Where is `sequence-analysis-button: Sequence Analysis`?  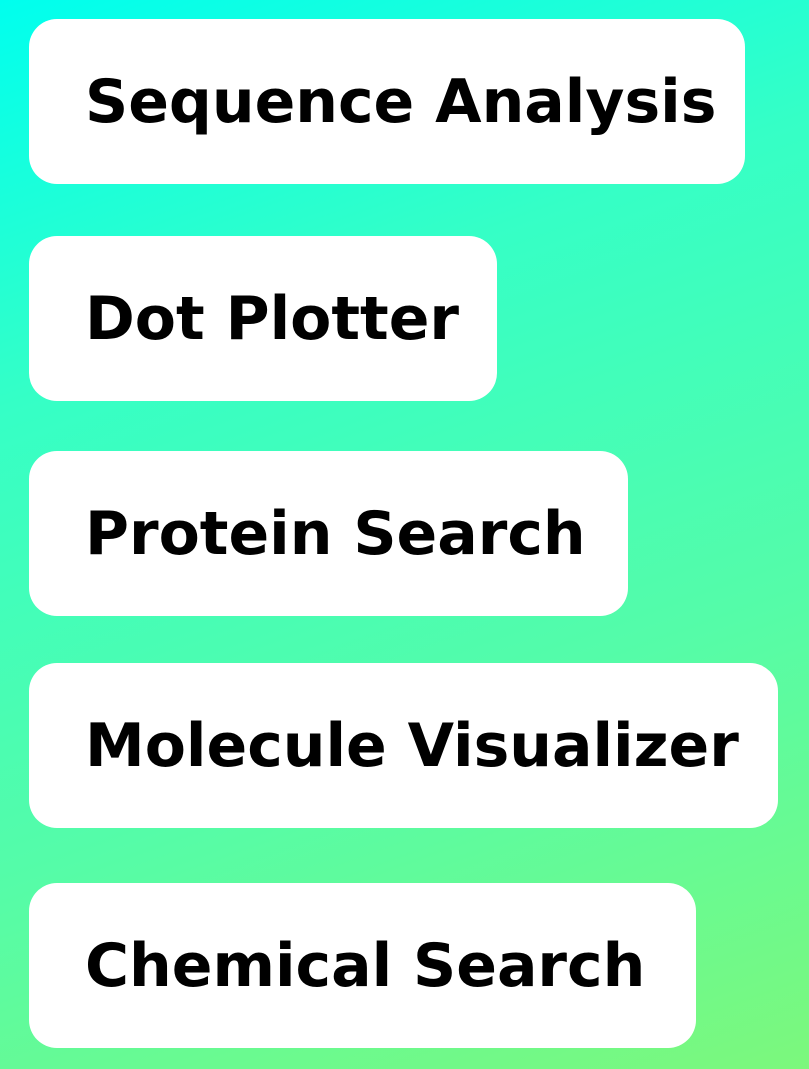 sequence-analysis-button: Sequence Analysis is located at coordinates (387, 101).